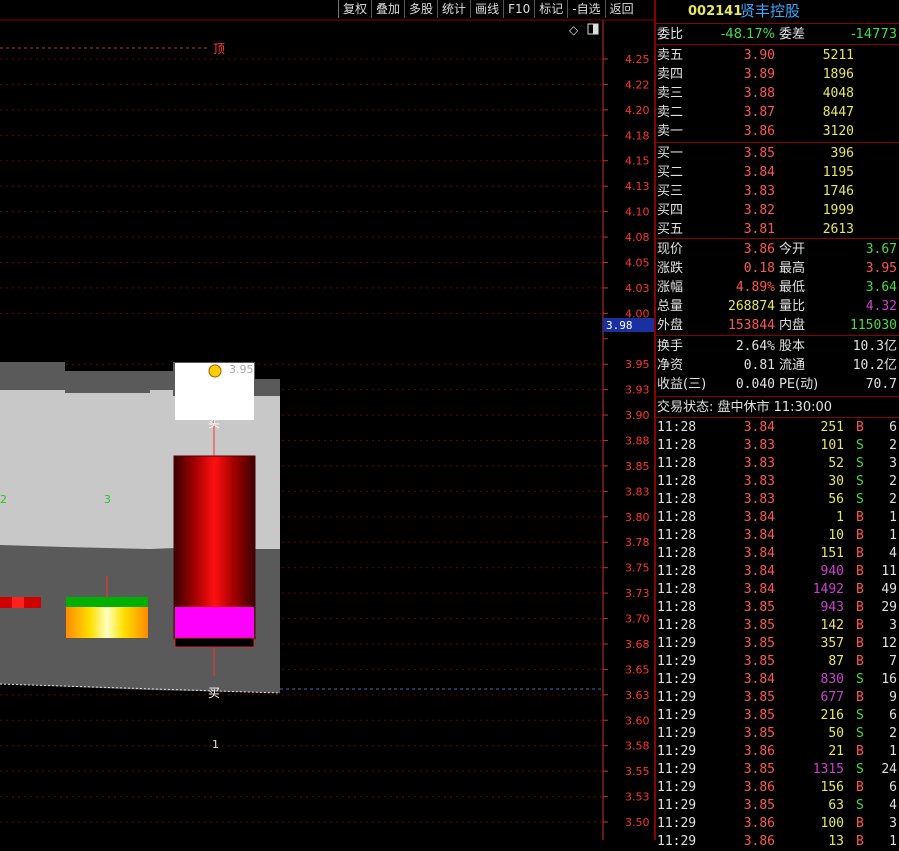 The image size is (899, 851). Describe the element at coordinates (777, 55) in the screenshot. I see `sell-row: 卖五 3.90 5211` at that location.